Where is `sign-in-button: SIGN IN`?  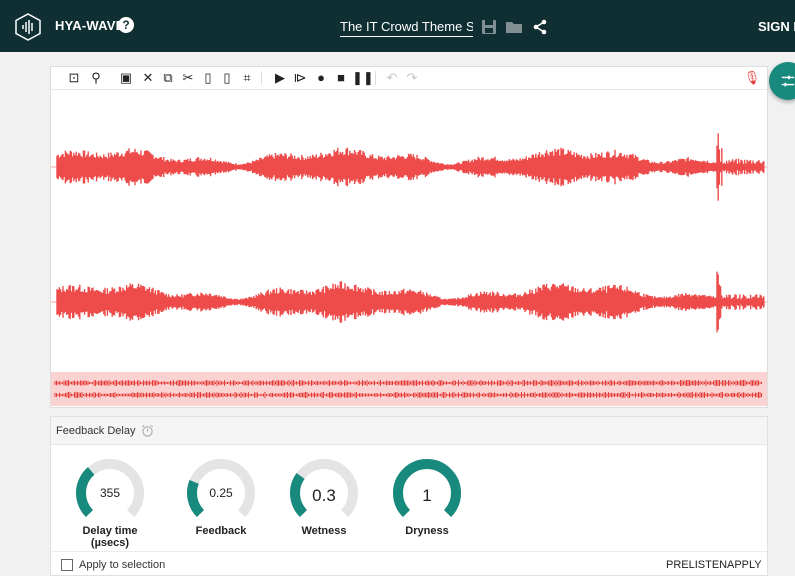 sign-in-button: SIGN IN is located at coordinates (776, 26).